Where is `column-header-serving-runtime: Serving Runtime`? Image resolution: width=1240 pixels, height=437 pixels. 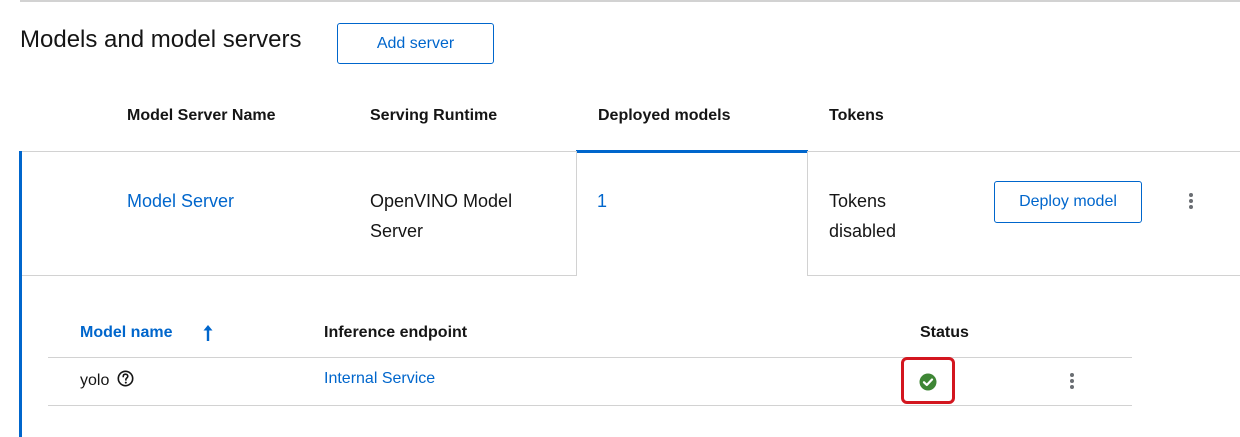
column-header-serving-runtime: Serving Runtime is located at coordinates (433, 116).